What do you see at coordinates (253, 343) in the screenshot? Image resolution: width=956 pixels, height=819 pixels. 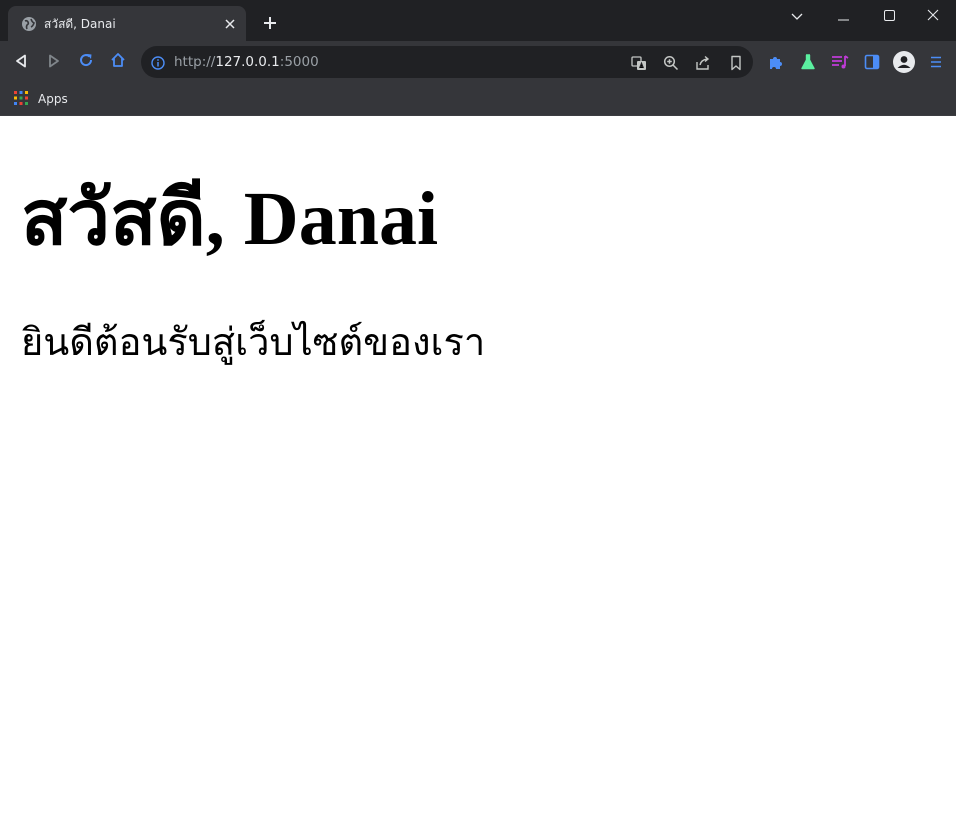 I see `welcome-text: ยินดีต้อนรับสู่เว็บไซต์ของเรา` at bounding box center [253, 343].